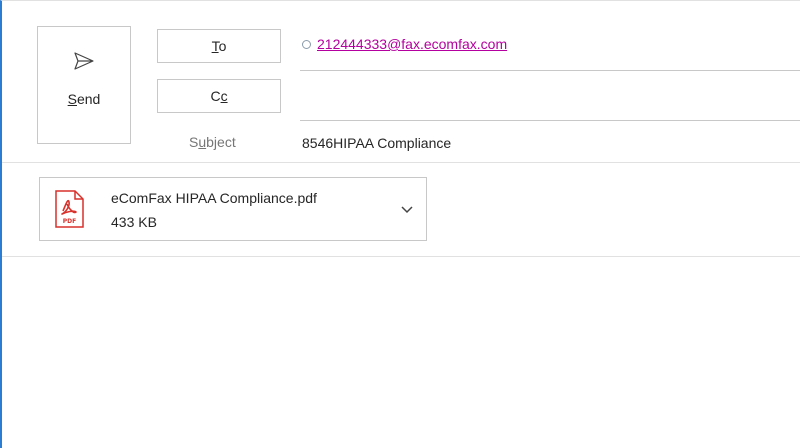 Image resolution: width=800 pixels, height=448 pixels. I want to click on send-icon, so click(84, 61).